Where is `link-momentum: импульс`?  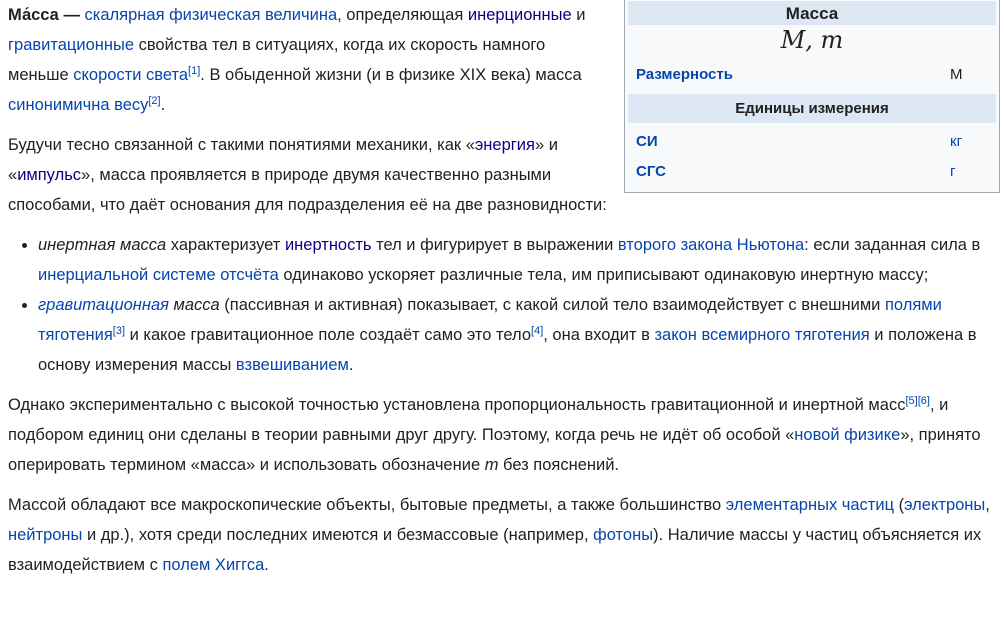
link-momentum: импульс is located at coordinates (49, 175).